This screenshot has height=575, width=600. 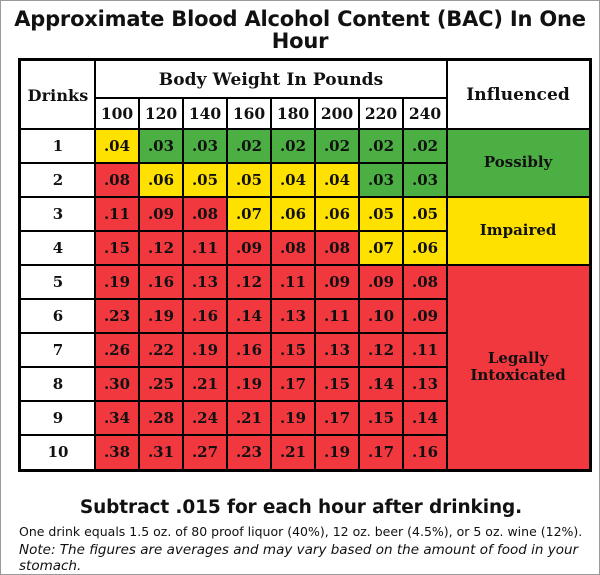 I want to click on drinks-count-cell: 7, so click(x=58, y=350).